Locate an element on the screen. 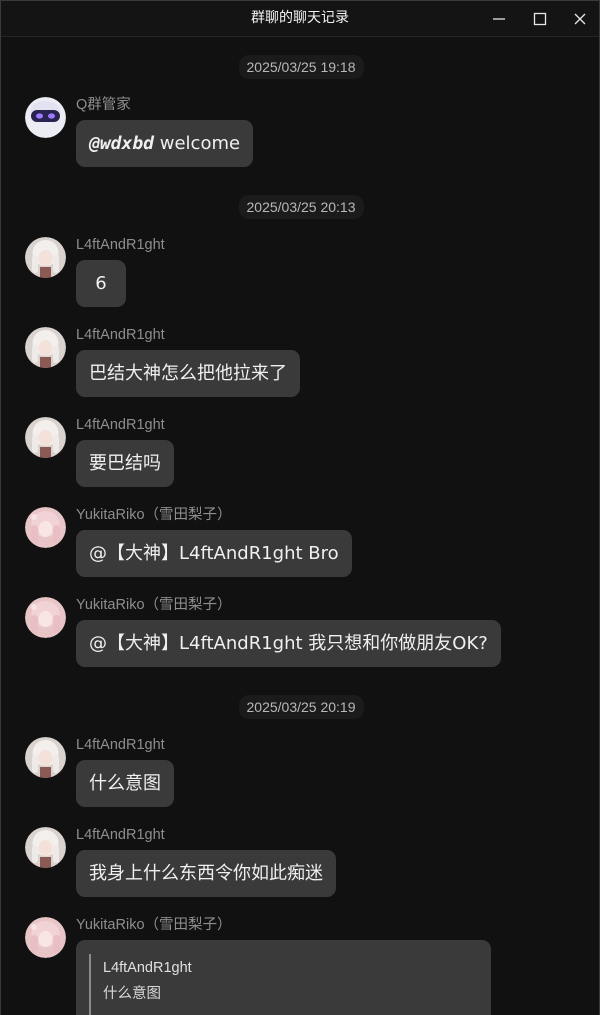 This screenshot has height=1015, width=600. message-text: 什么意图 is located at coordinates (125, 783).